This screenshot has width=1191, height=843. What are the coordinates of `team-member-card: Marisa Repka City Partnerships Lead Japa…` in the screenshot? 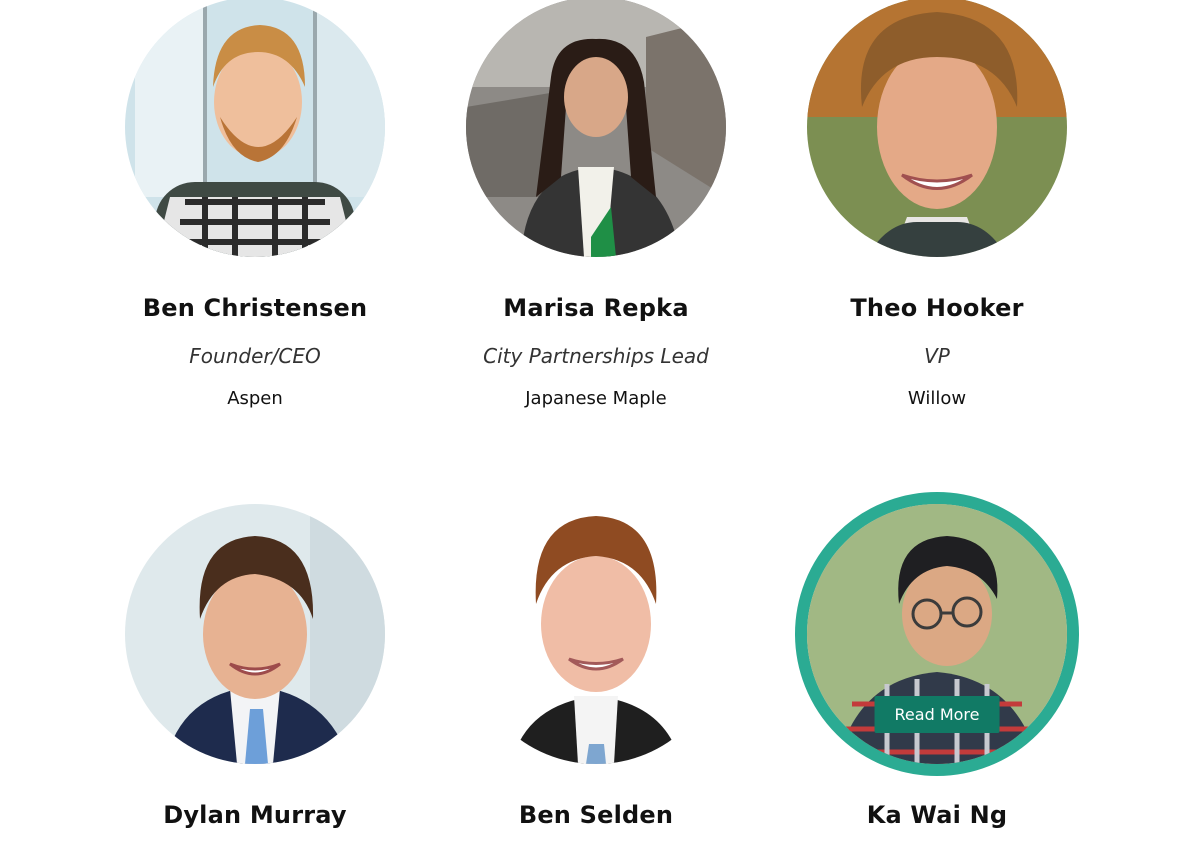 It's located at (596, 204).